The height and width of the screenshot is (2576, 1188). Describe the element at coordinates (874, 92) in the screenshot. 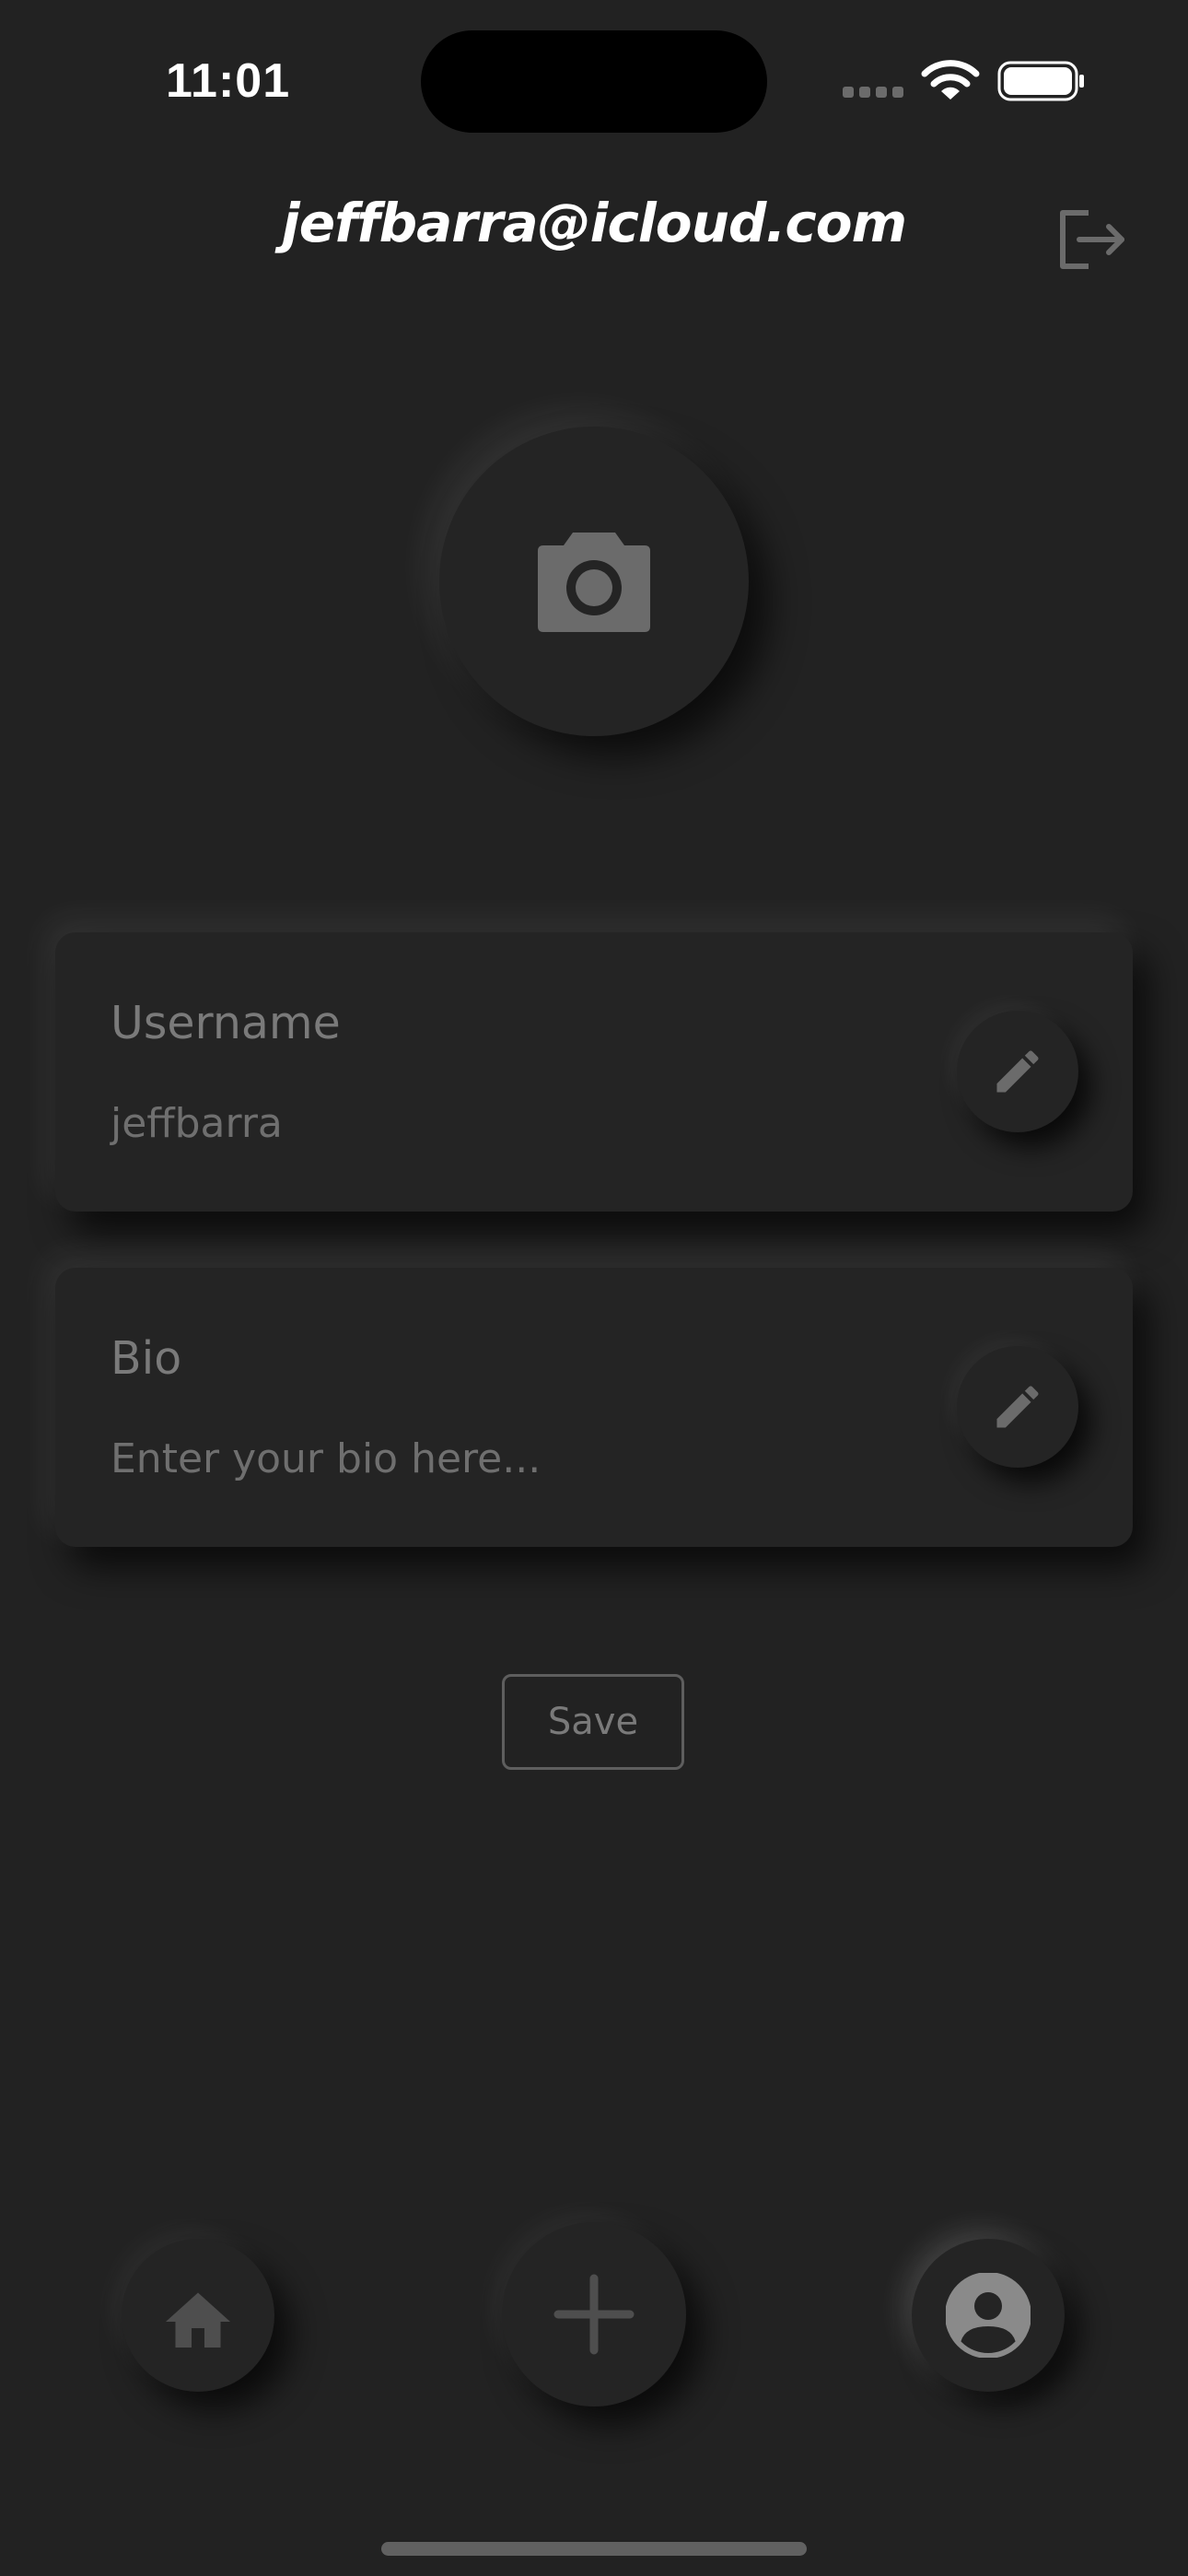

I see `cellular-signal-icon` at that location.